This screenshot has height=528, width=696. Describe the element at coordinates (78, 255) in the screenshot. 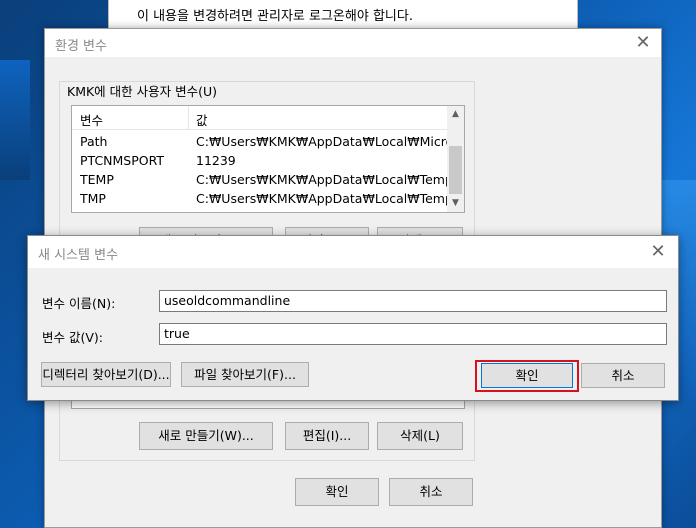

I see `new-dialog-title: 새 시스템 변수` at that location.